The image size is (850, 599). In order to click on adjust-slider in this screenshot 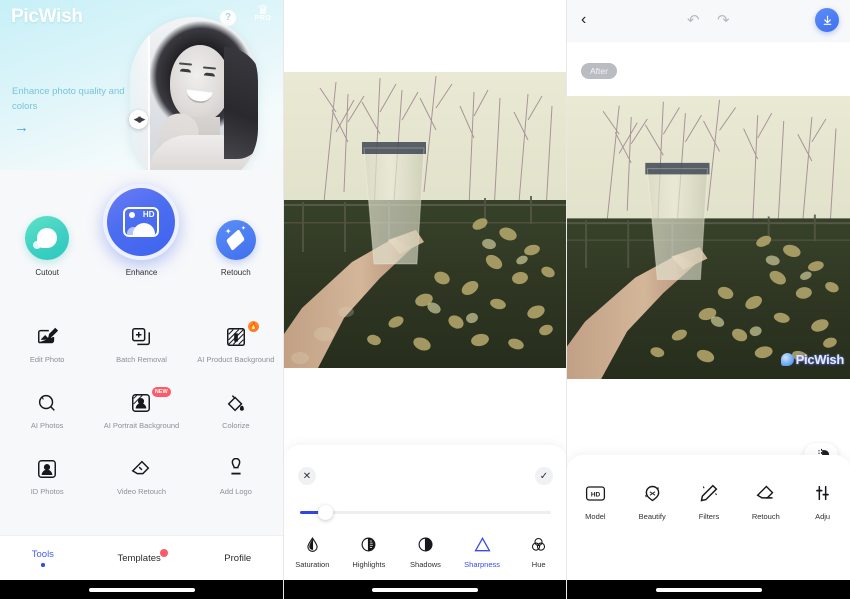, I will do `click(425, 512)`.